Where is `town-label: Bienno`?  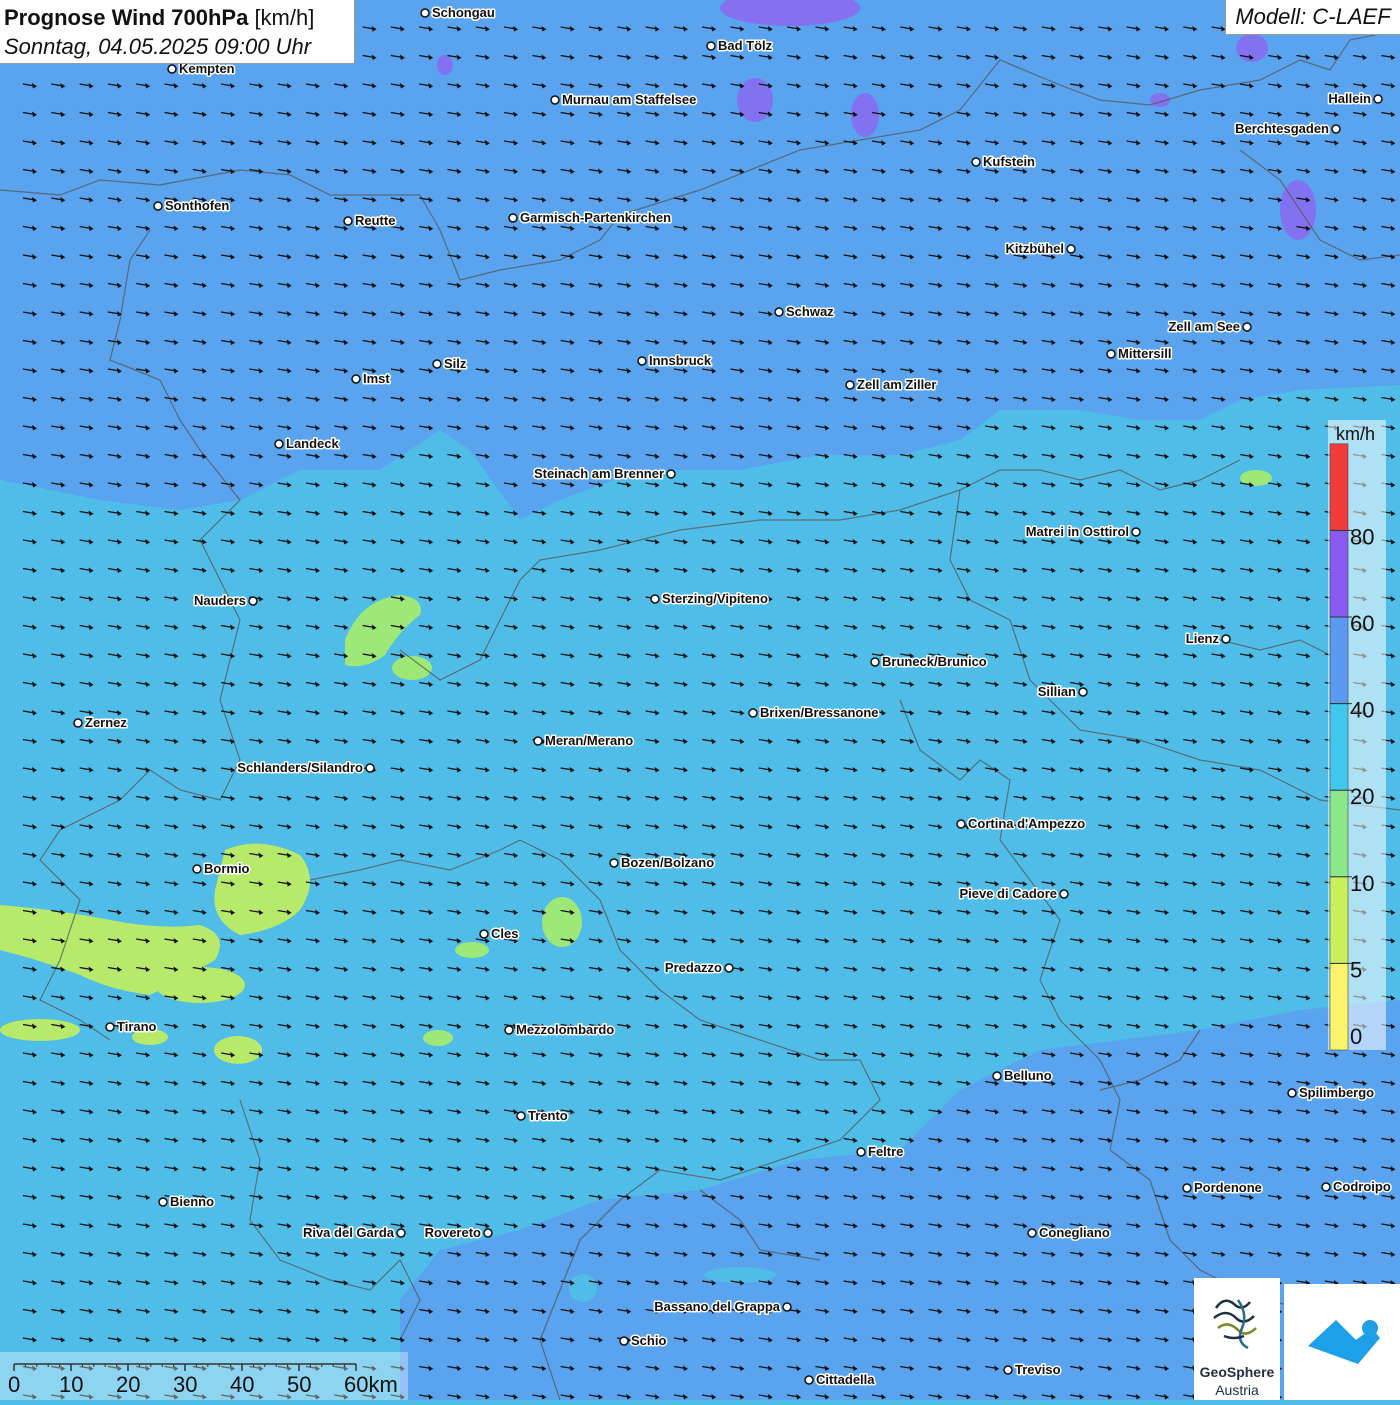
town-label: Bienno is located at coordinates (192, 1201).